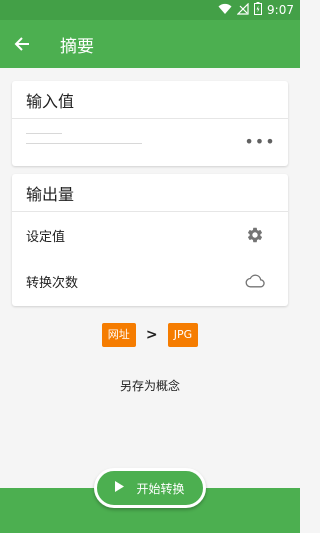 The width and height of the screenshot is (320, 533). Describe the element at coordinates (242, 10) in the screenshot. I see `signal-icon` at that location.